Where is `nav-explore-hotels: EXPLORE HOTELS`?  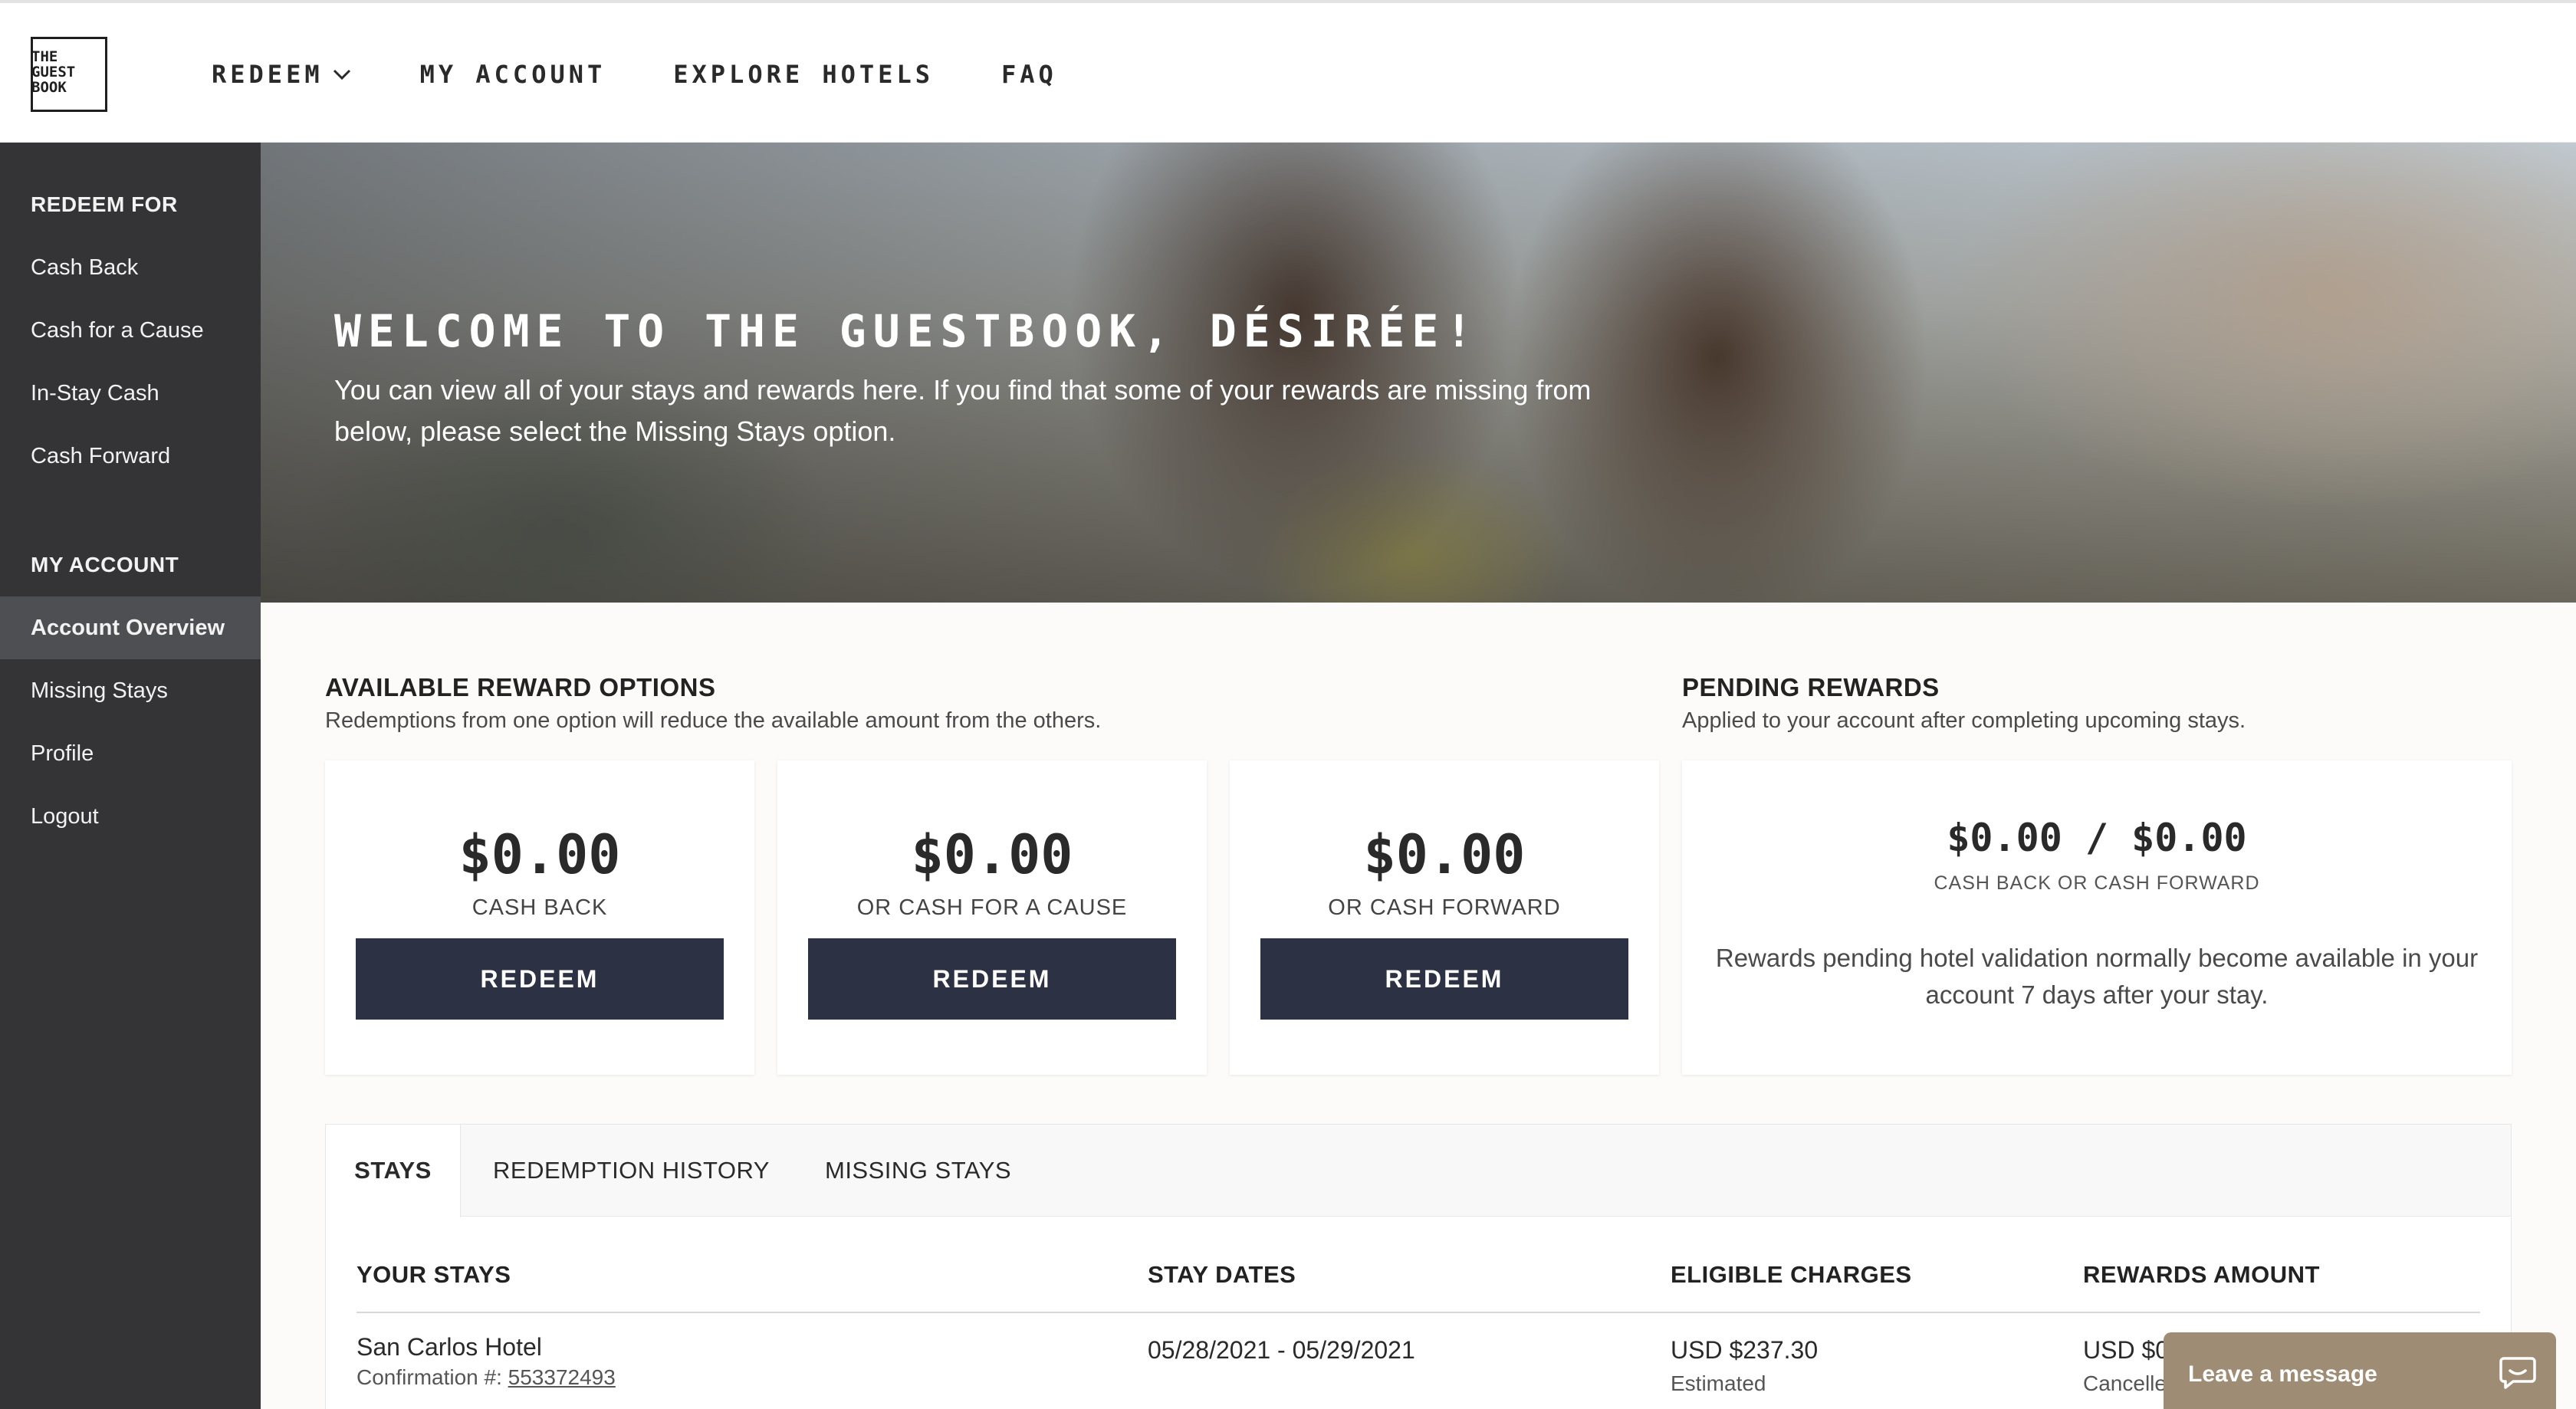
nav-explore-hotels: EXPLORE HOTELS is located at coordinates (803, 74).